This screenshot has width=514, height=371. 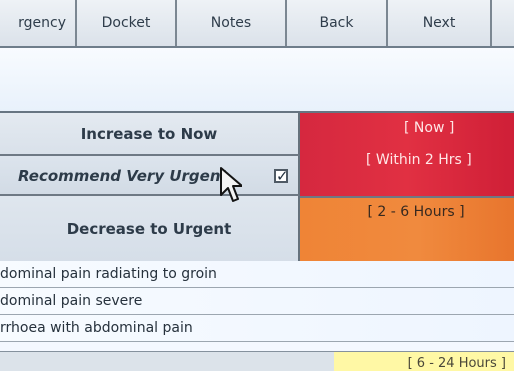 What do you see at coordinates (337, 23) in the screenshot?
I see `back-button: Back` at bounding box center [337, 23].